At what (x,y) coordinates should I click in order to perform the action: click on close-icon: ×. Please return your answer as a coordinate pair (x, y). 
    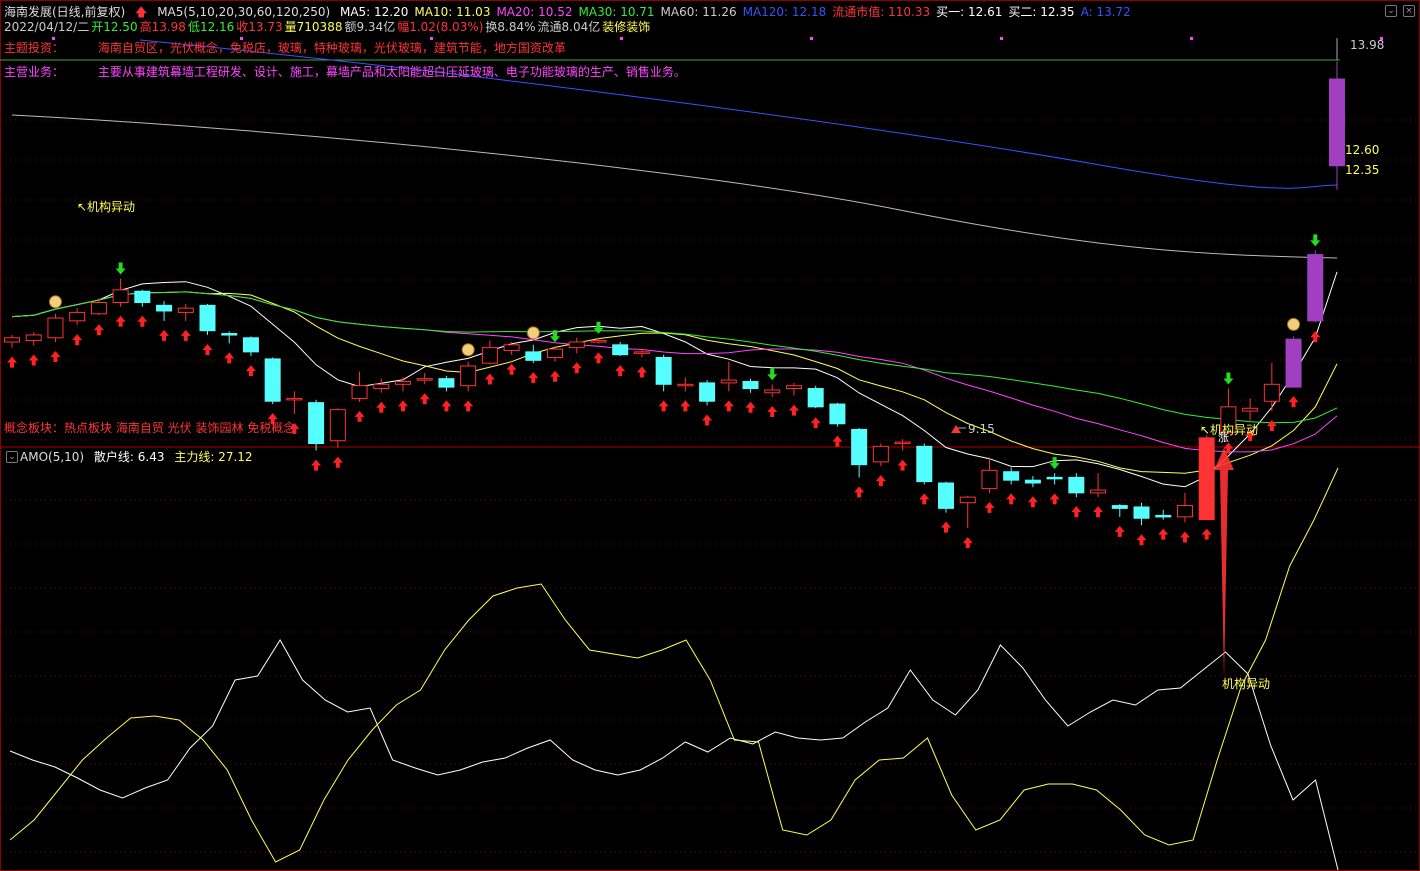
    Looking at the image, I should click on (1409, 11).